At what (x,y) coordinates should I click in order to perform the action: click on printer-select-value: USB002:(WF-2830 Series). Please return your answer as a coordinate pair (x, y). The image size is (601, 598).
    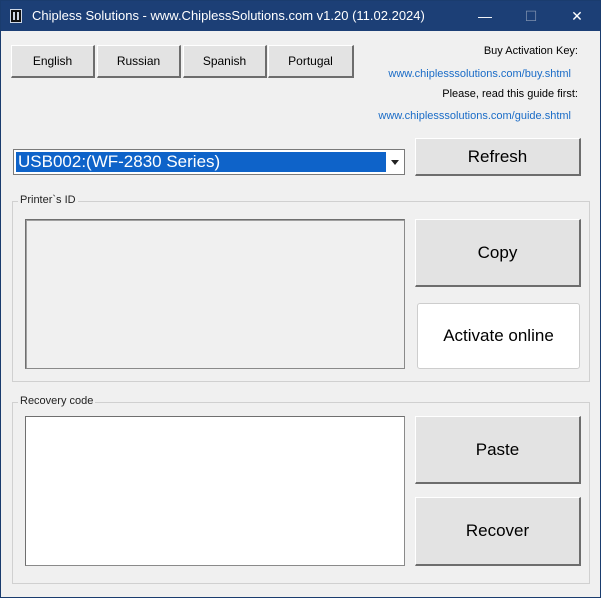
    Looking at the image, I should click on (201, 162).